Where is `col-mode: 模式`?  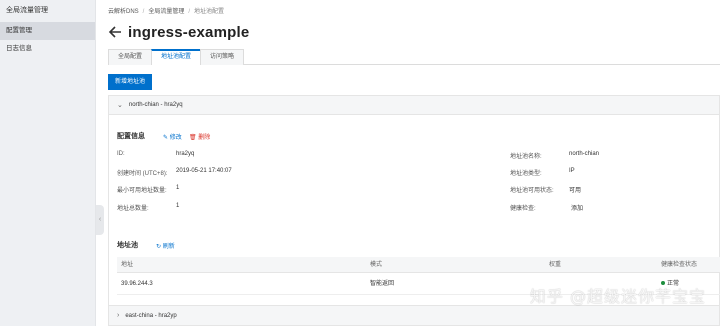 col-mode: 模式 is located at coordinates (376, 265).